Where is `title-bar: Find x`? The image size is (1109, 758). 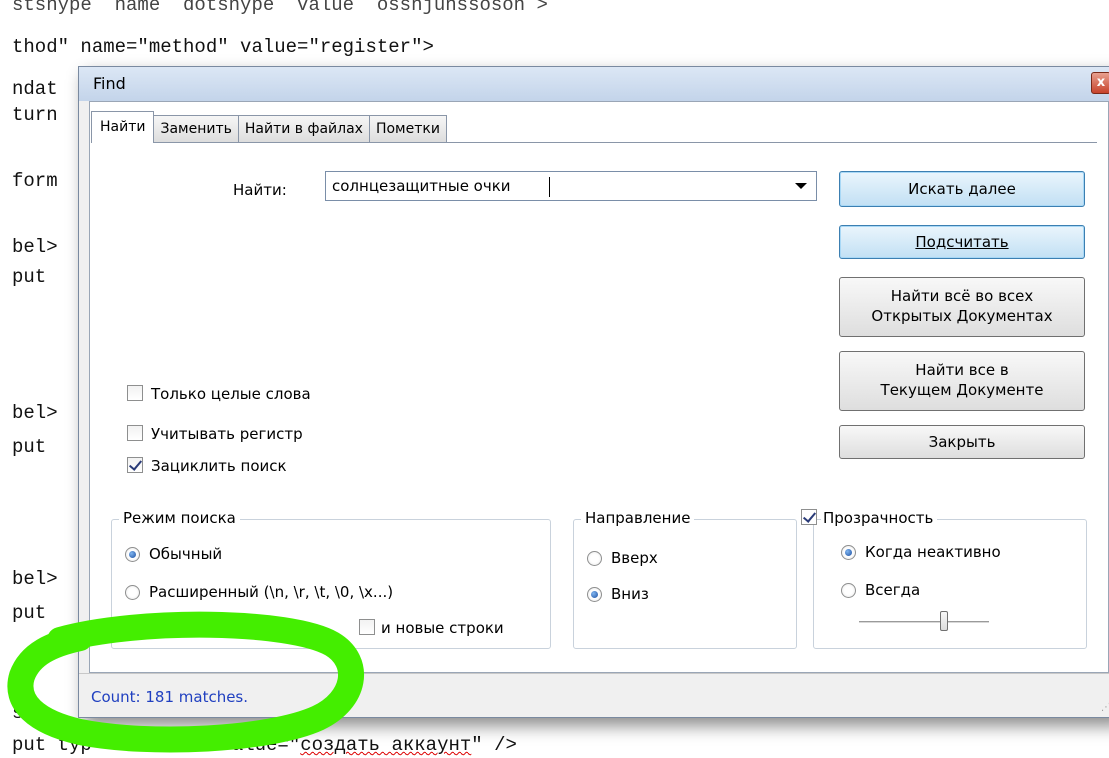
title-bar: Find x is located at coordinates (594, 84).